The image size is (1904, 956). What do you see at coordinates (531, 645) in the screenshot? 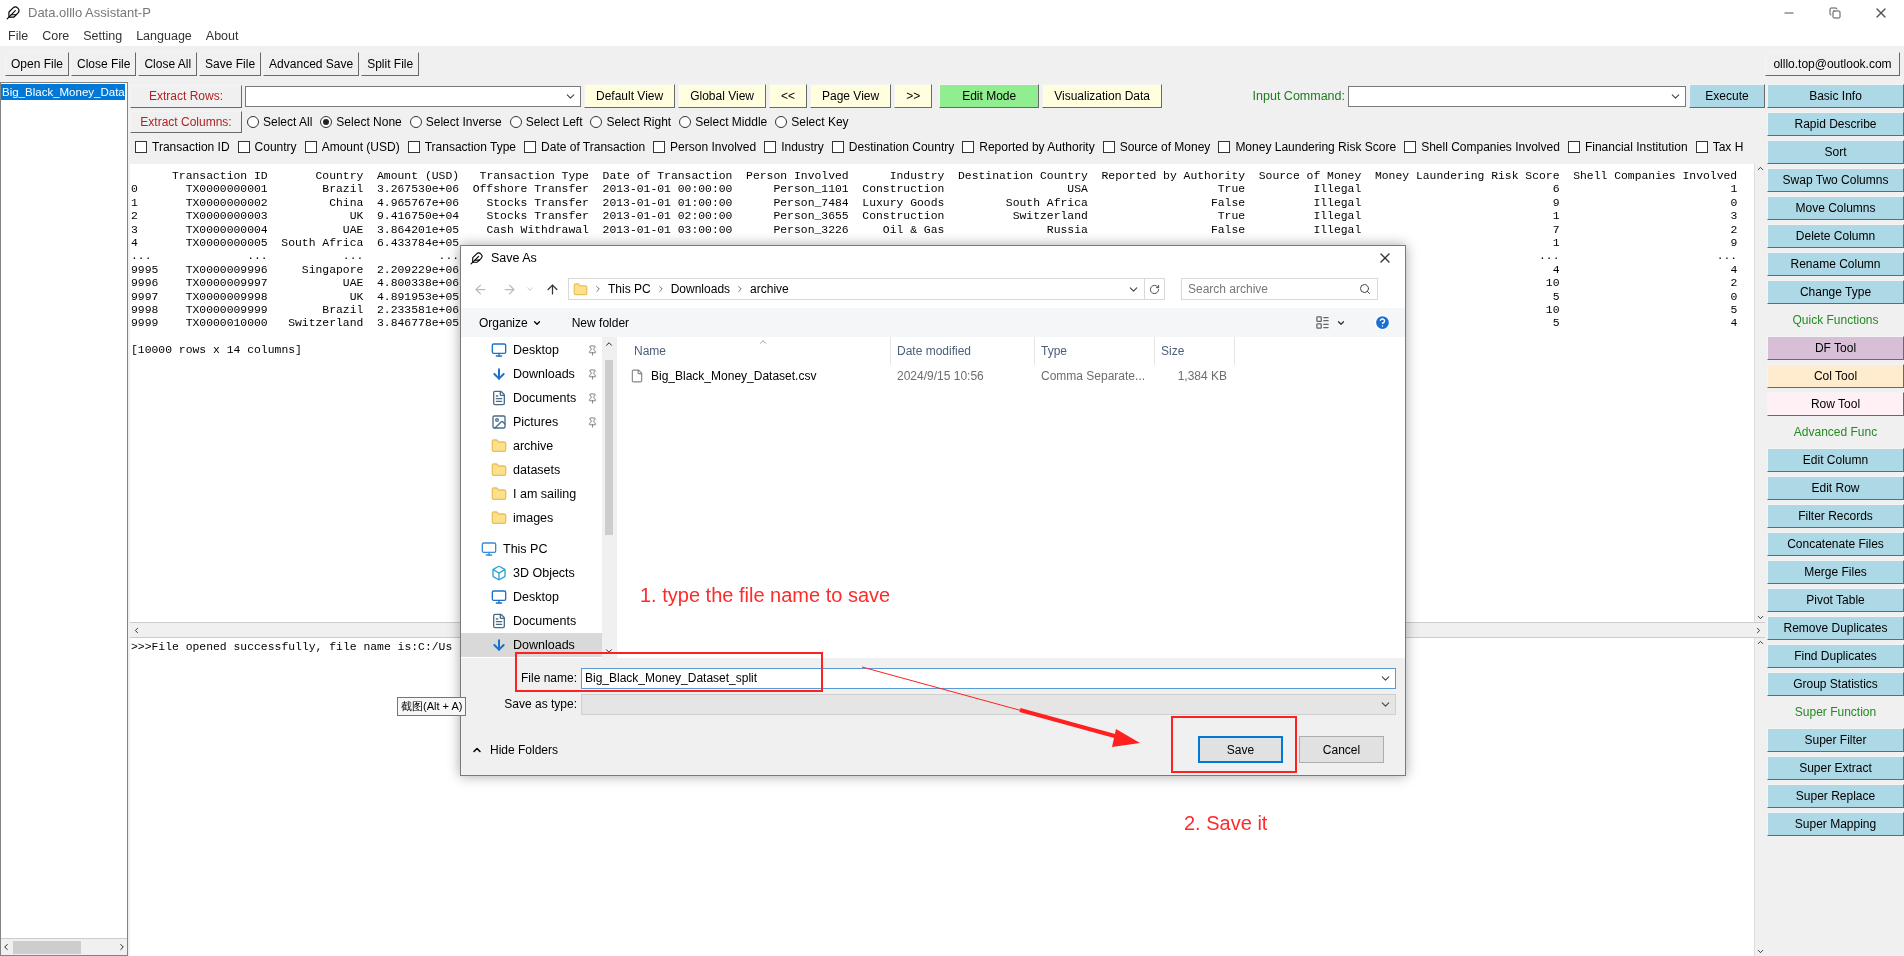
I see `nav-item: Downloads` at bounding box center [531, 645].